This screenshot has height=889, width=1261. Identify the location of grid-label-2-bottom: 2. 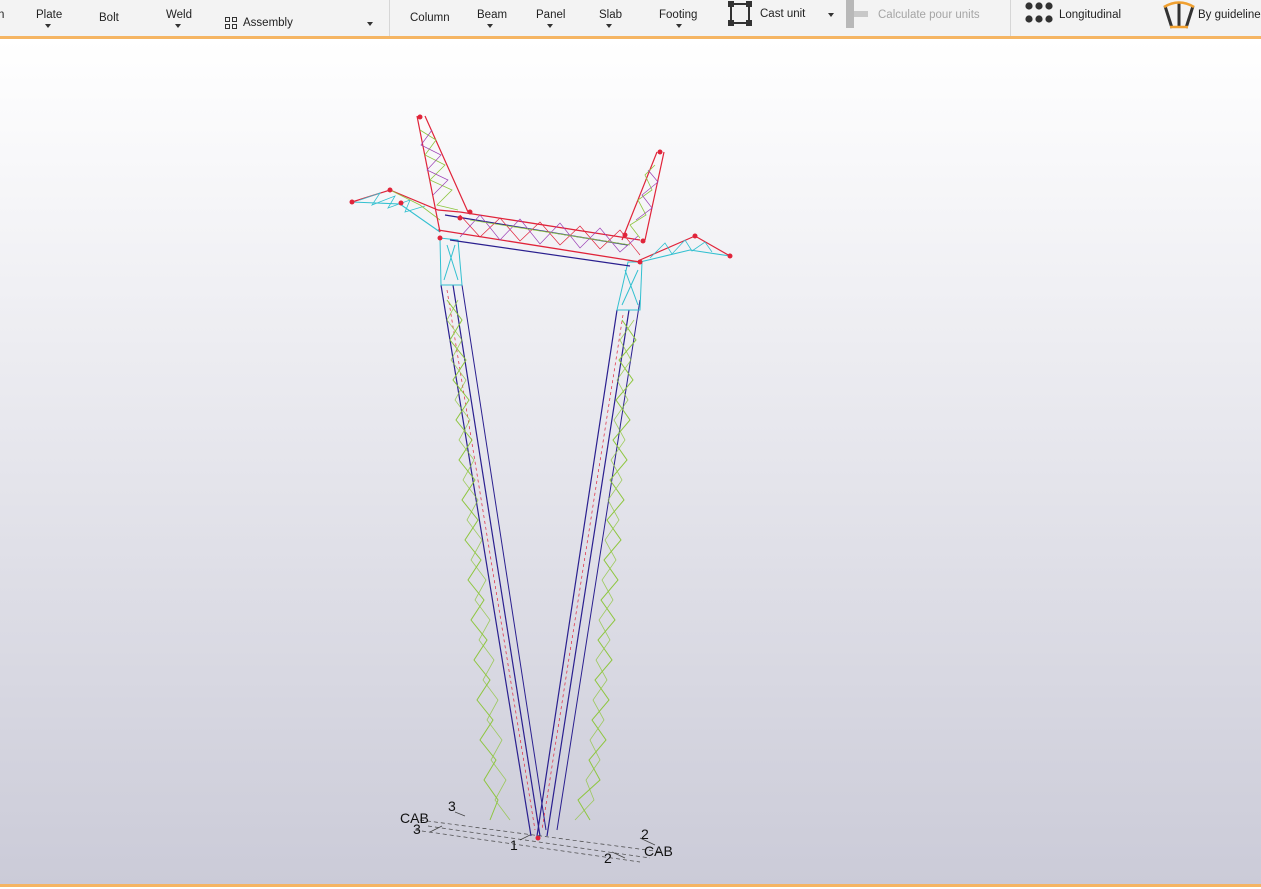
(608, 858).